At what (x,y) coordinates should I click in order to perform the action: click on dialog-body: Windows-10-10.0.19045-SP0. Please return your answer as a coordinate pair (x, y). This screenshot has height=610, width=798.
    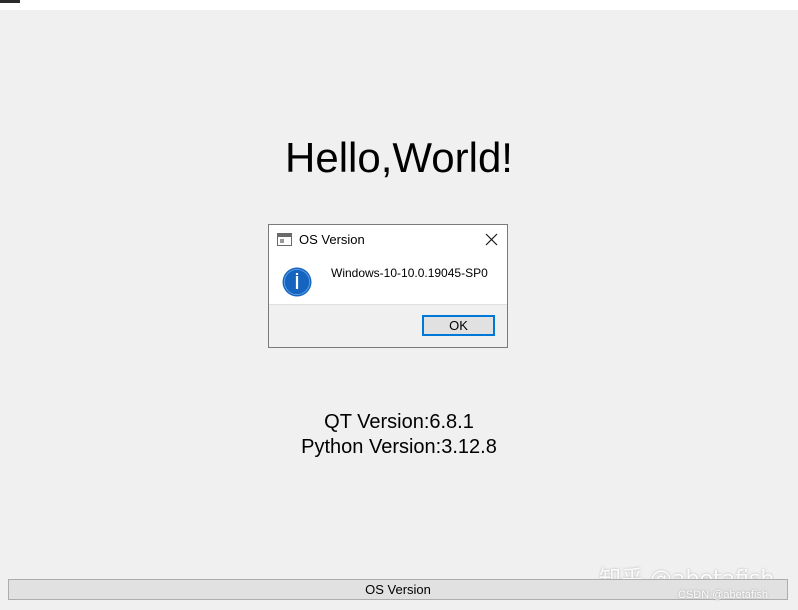
    Looking at the image, I should click on (388, 279).